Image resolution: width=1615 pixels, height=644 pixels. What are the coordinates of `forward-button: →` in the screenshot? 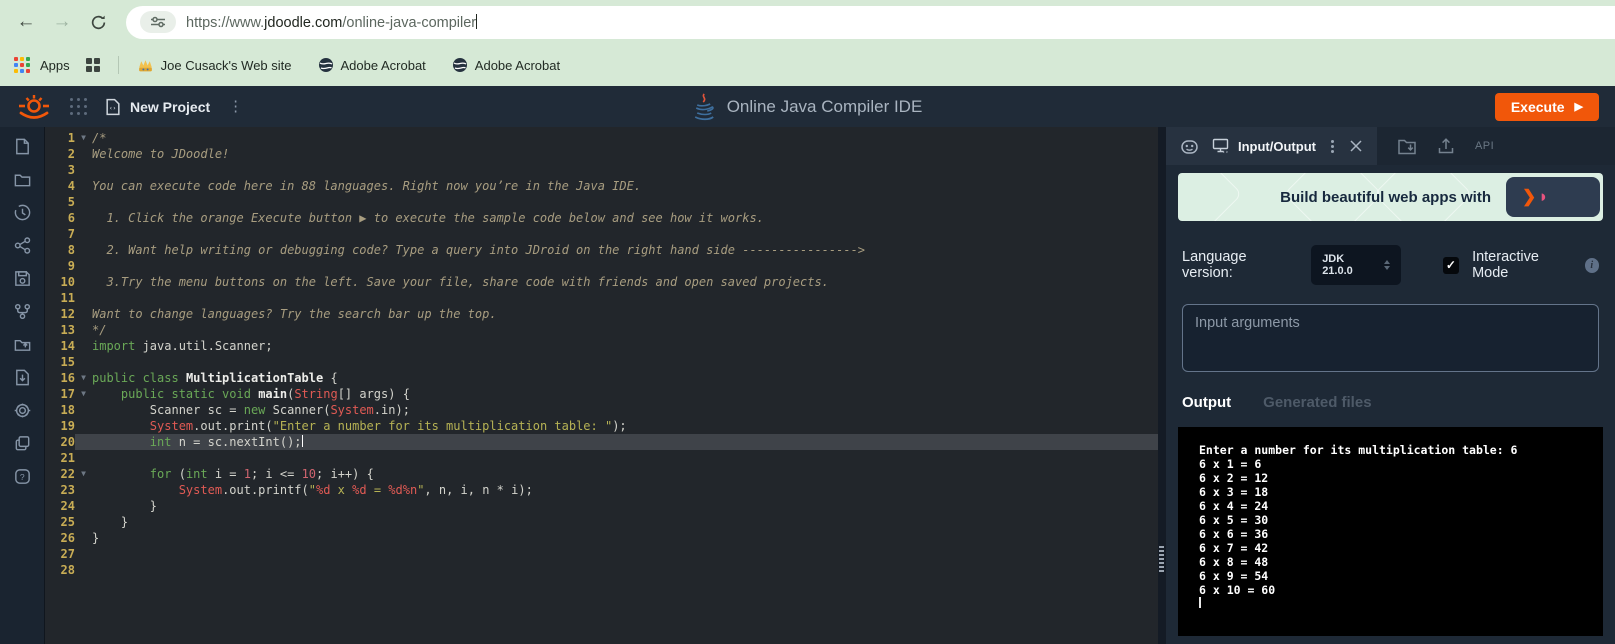 It's located at (62, 22).